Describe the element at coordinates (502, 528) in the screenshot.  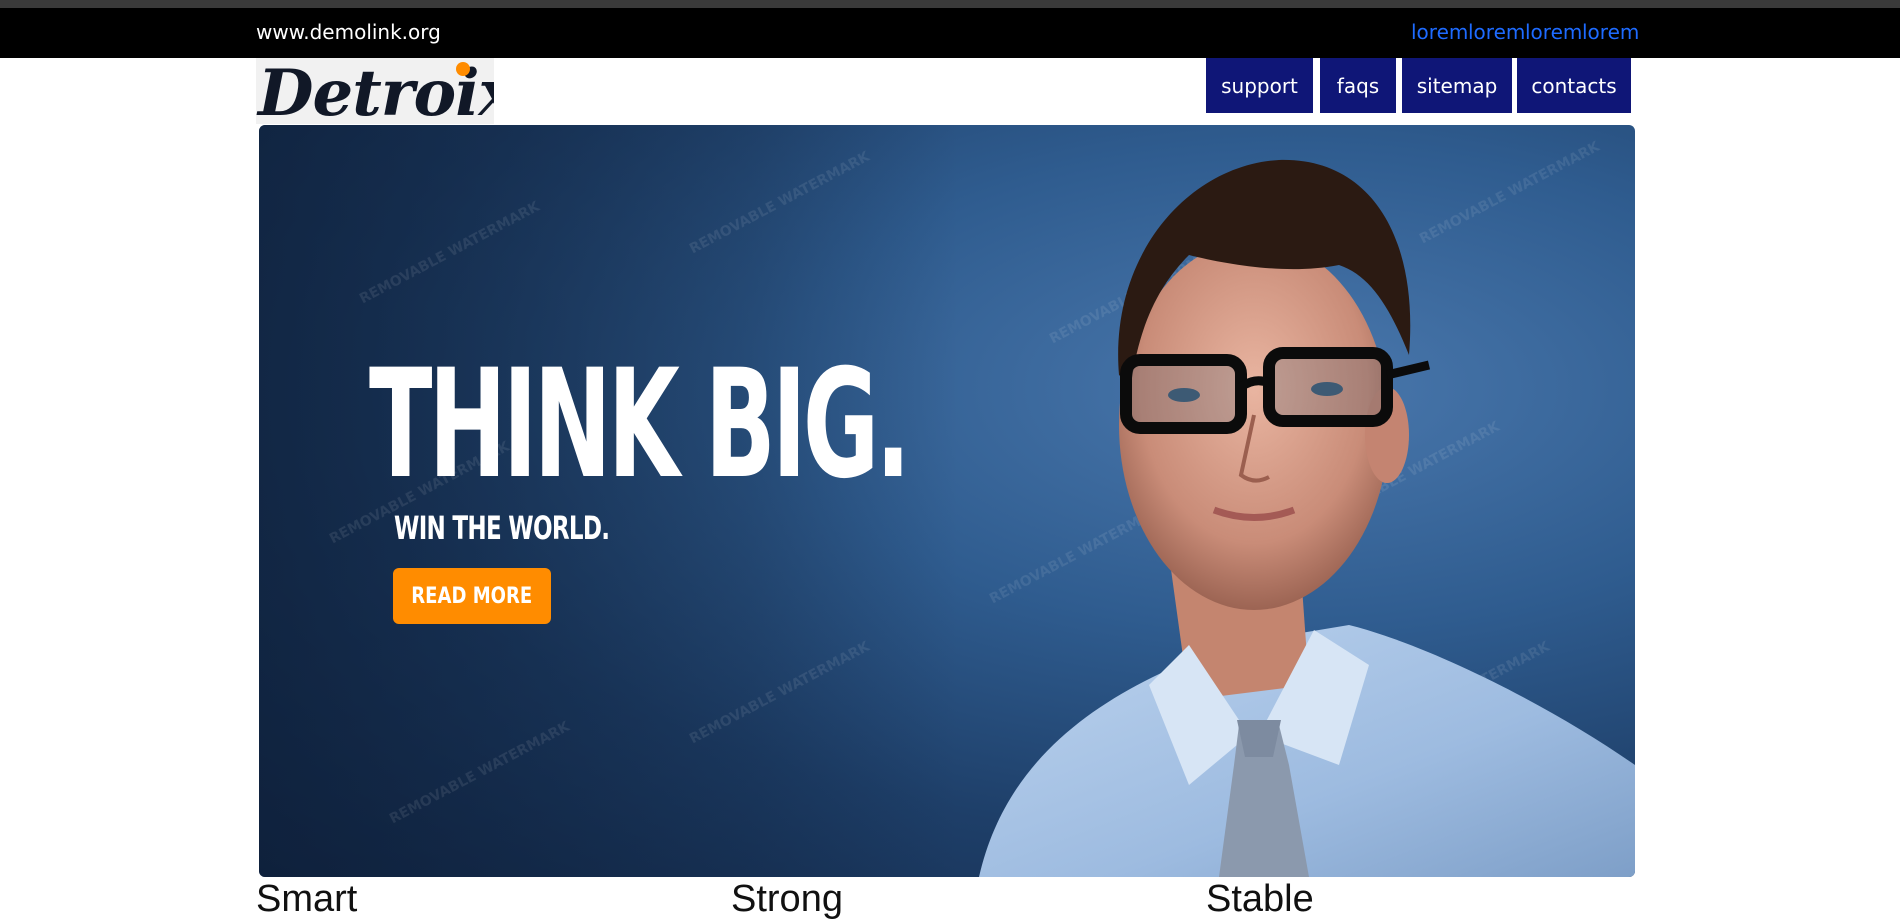
I see `hero-subline: WIN THE WORLD.` at that location.